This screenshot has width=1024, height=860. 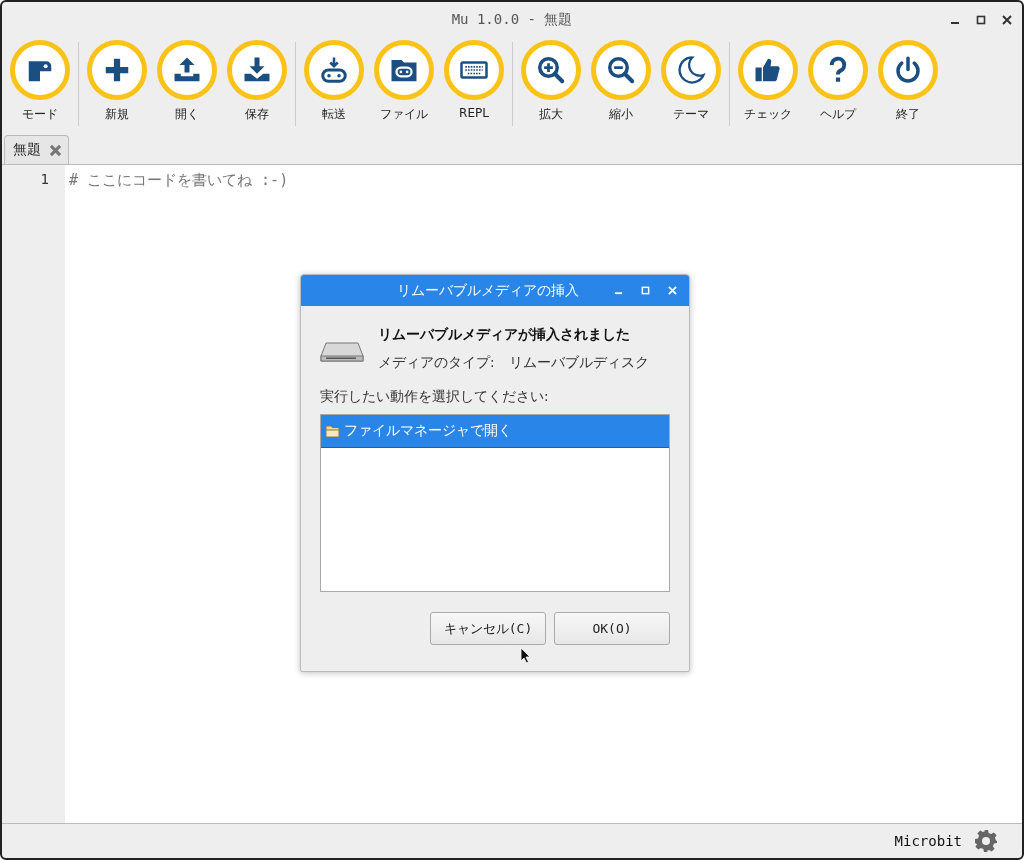 I want to click on media-type-value: リムーバブルディスク, so click(x=578, y=363).